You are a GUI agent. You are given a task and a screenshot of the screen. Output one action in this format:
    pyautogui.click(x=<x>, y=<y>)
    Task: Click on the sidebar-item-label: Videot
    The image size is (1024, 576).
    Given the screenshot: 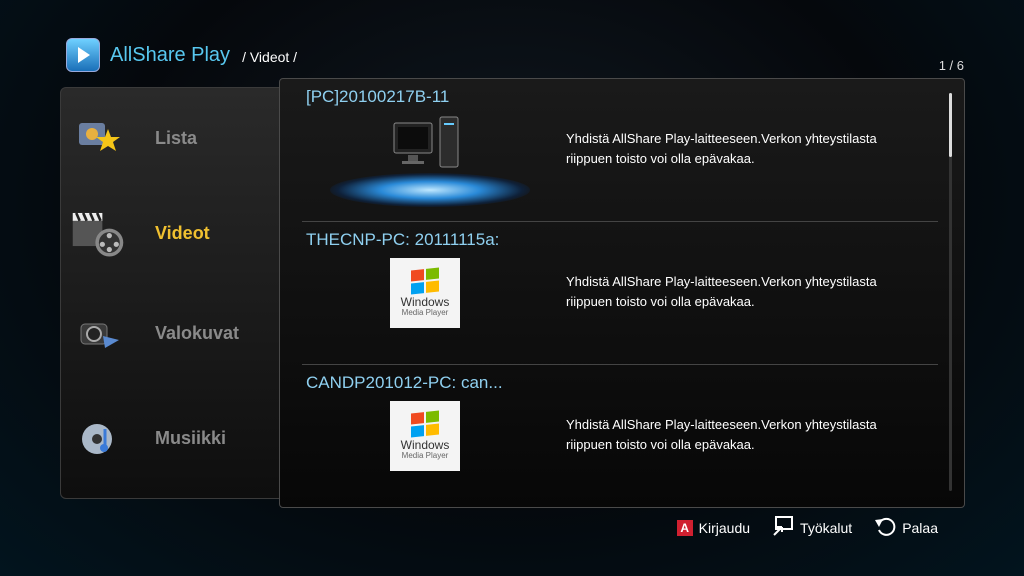 What is the action you would take?
    pyautogui.click(x=182, y=232)
    